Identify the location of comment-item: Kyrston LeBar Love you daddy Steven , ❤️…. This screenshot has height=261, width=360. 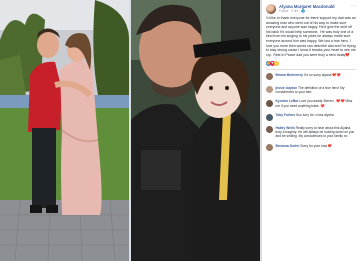
(311, 103).